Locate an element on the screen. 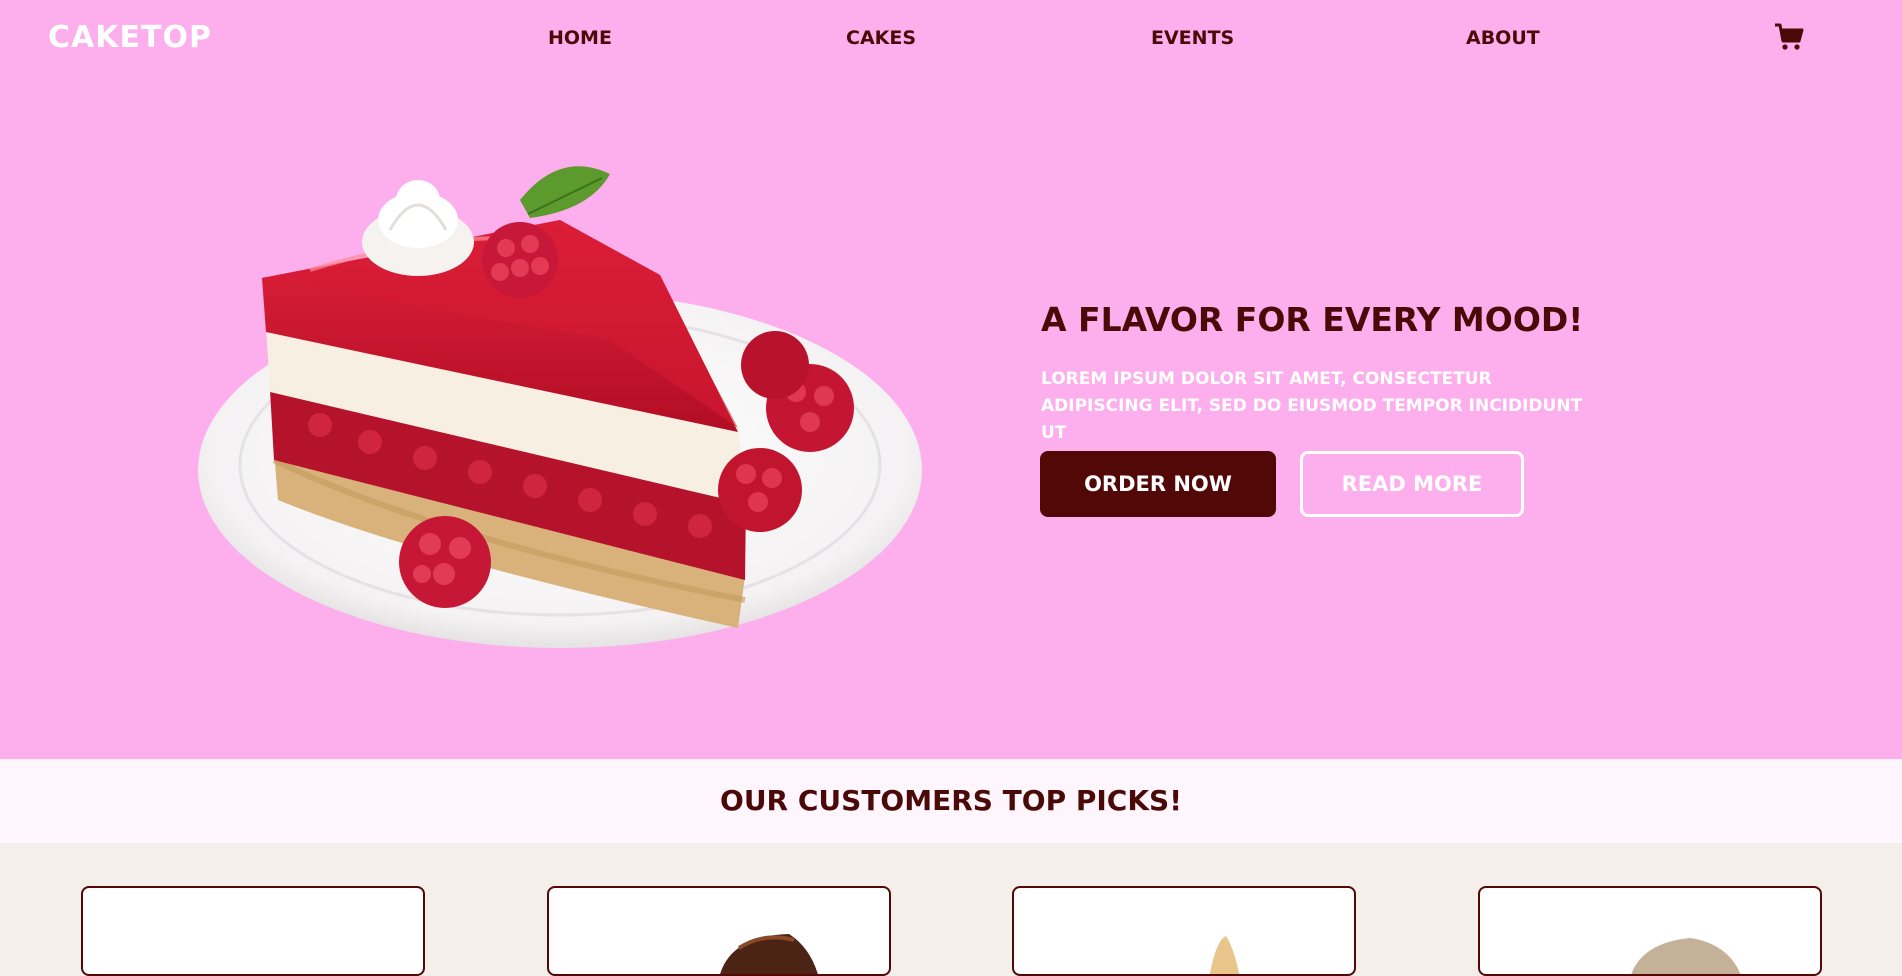  shopping-cart-icon is located at coordinates (1789, 37).